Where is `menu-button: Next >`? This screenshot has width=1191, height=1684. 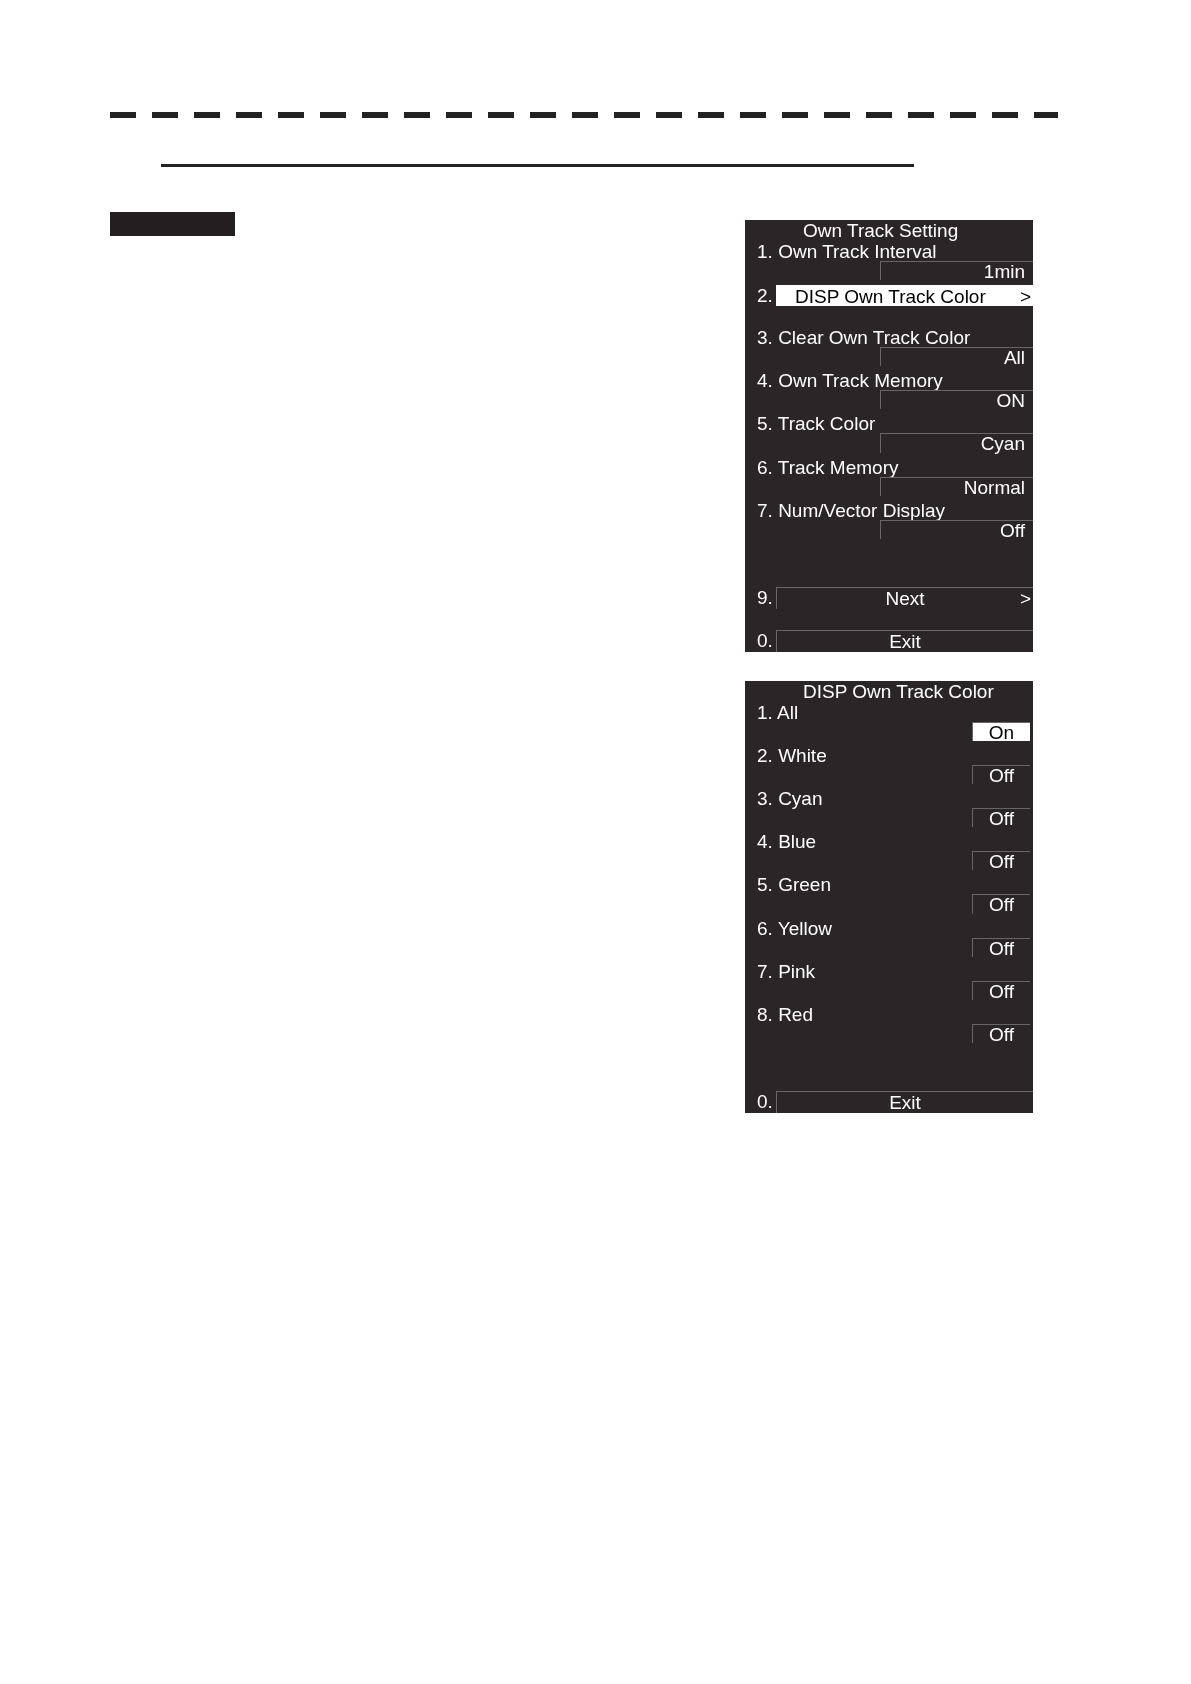
menu-button: Next > is located at coordinates (904, 598).